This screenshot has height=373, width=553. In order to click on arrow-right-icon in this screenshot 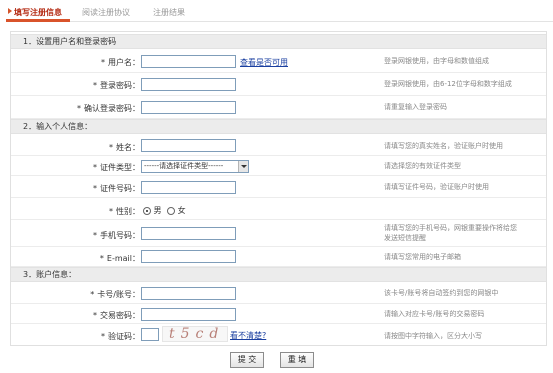, I will do `click(10, 11)`.